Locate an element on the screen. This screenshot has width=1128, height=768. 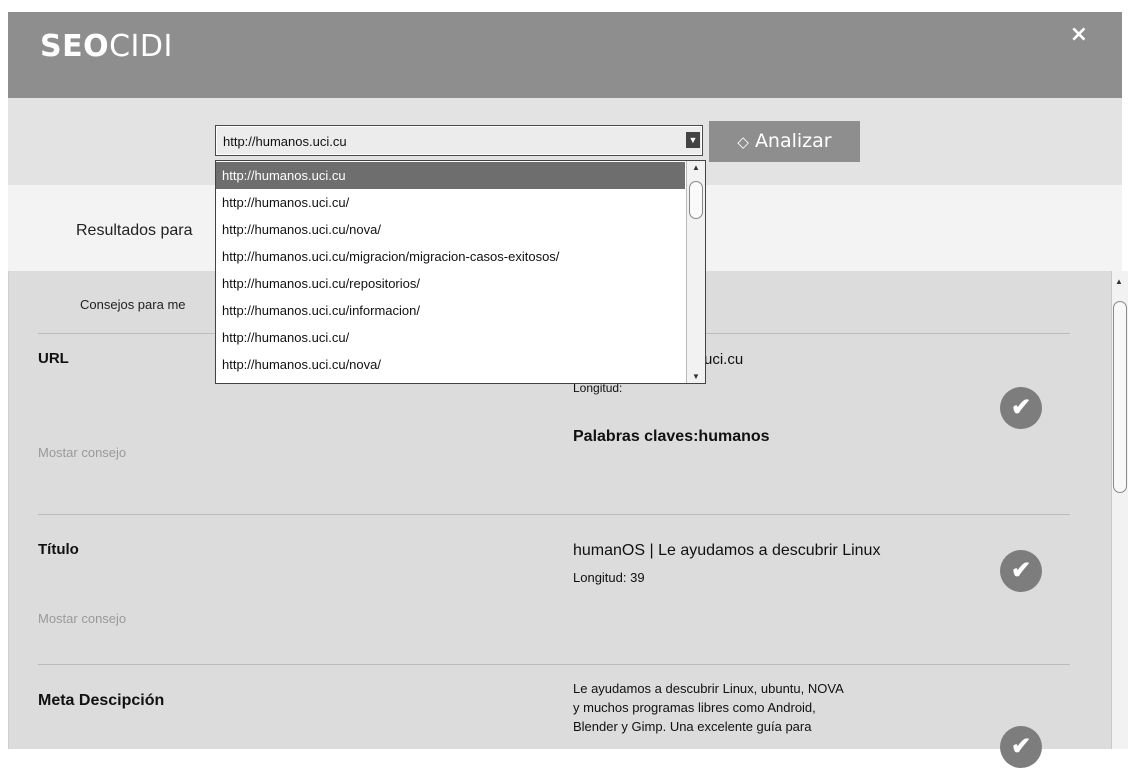
section-title-url: URL is located at coordinates (53, 358).